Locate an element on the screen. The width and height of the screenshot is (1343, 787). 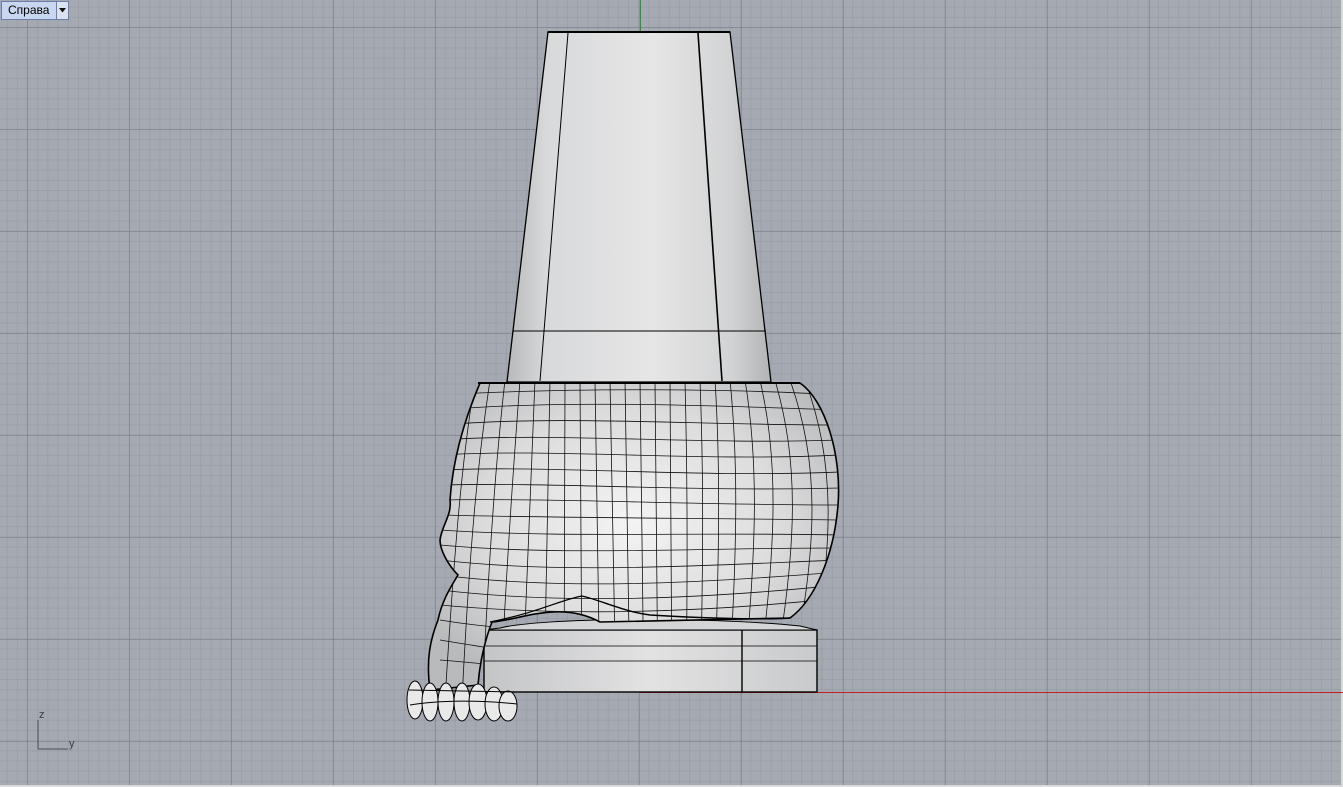
base-plate is located at coordinates (650, 655).